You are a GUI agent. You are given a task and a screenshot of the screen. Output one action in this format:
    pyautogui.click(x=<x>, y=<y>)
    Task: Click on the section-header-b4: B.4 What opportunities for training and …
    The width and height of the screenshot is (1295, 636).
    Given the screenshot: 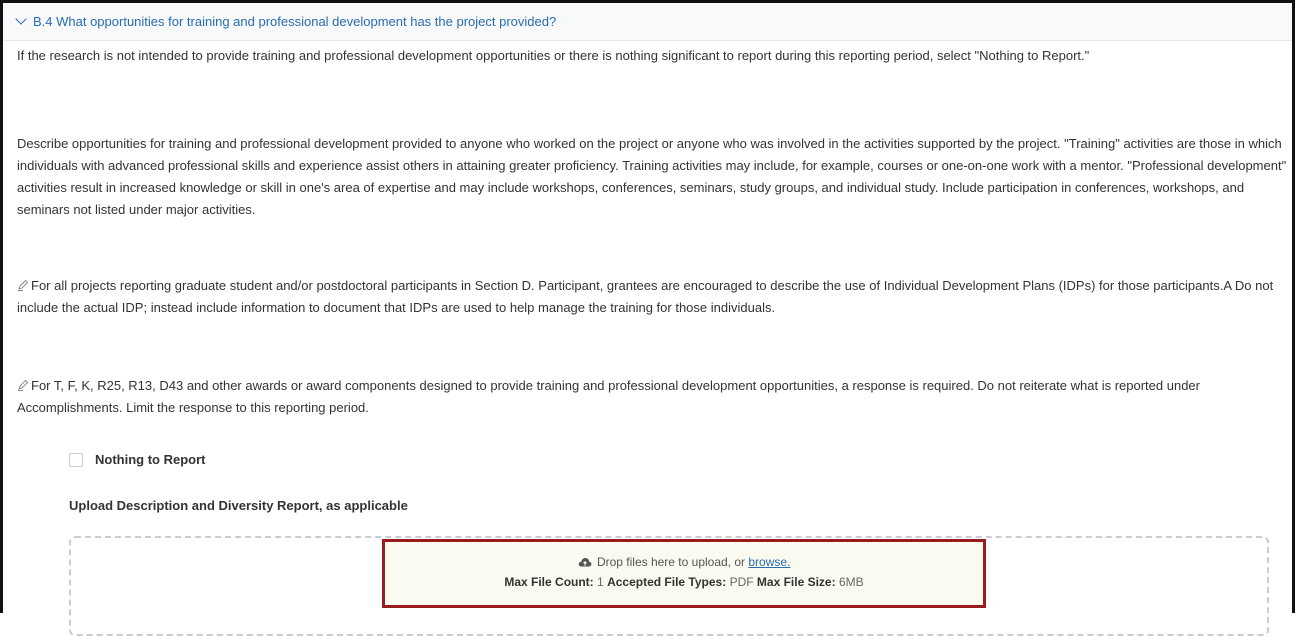 What is the action you would take?
    pyautogui.click(x=647, y=22)
    